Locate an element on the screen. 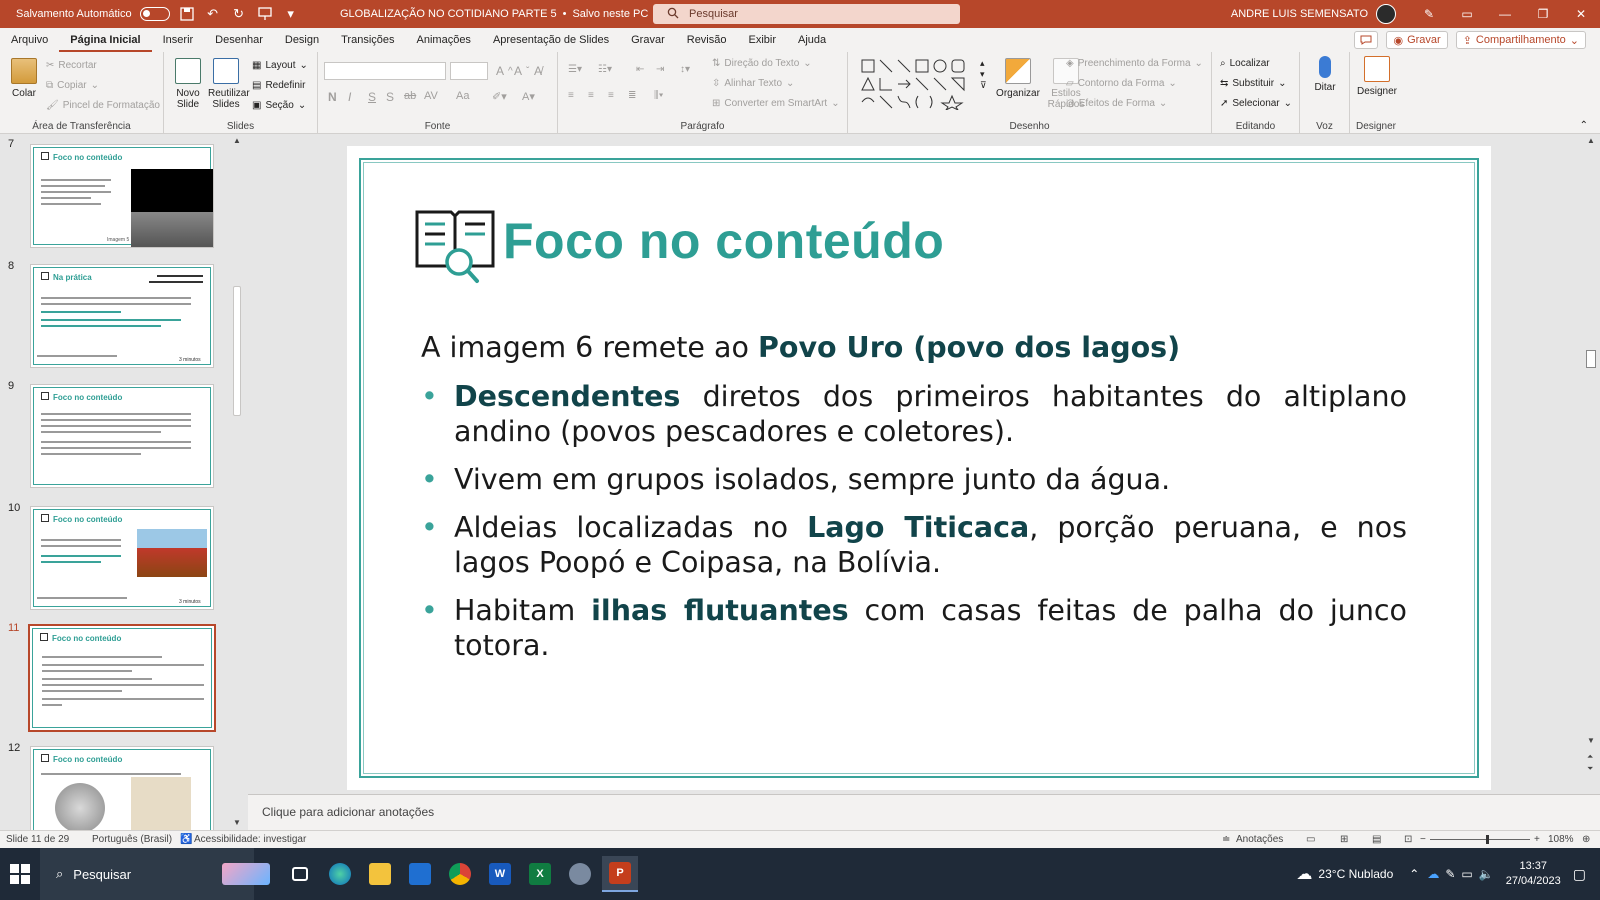 The image size is (1600, 900). pen-tray-icon: ✎ is located at coordinates (1450, 874).